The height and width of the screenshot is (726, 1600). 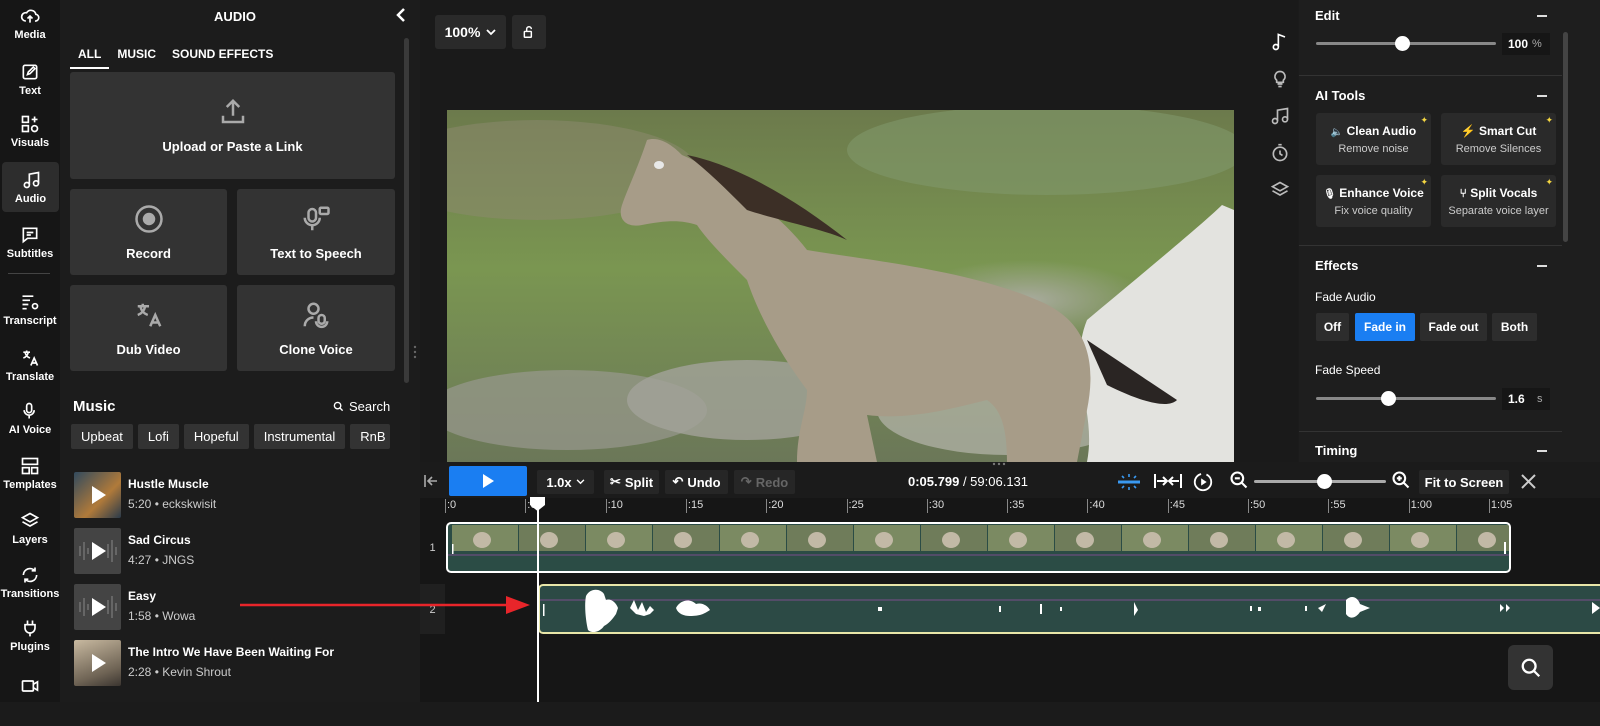 I want to click on fade-in-button: Fade in, so click(x=1385, y=327).